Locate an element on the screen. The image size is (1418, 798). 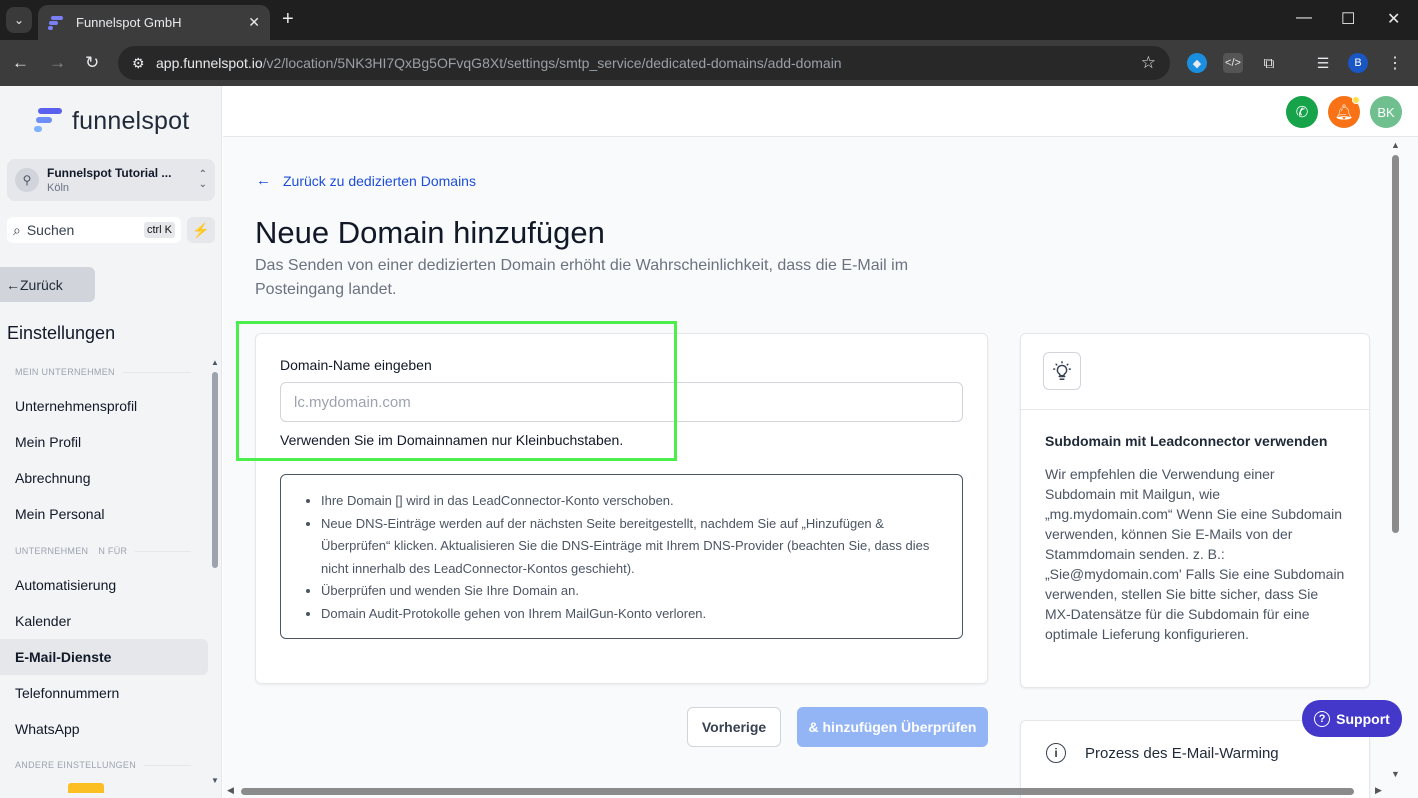
location-pin-icon: ⚲ is located at coordinates (27, 180).